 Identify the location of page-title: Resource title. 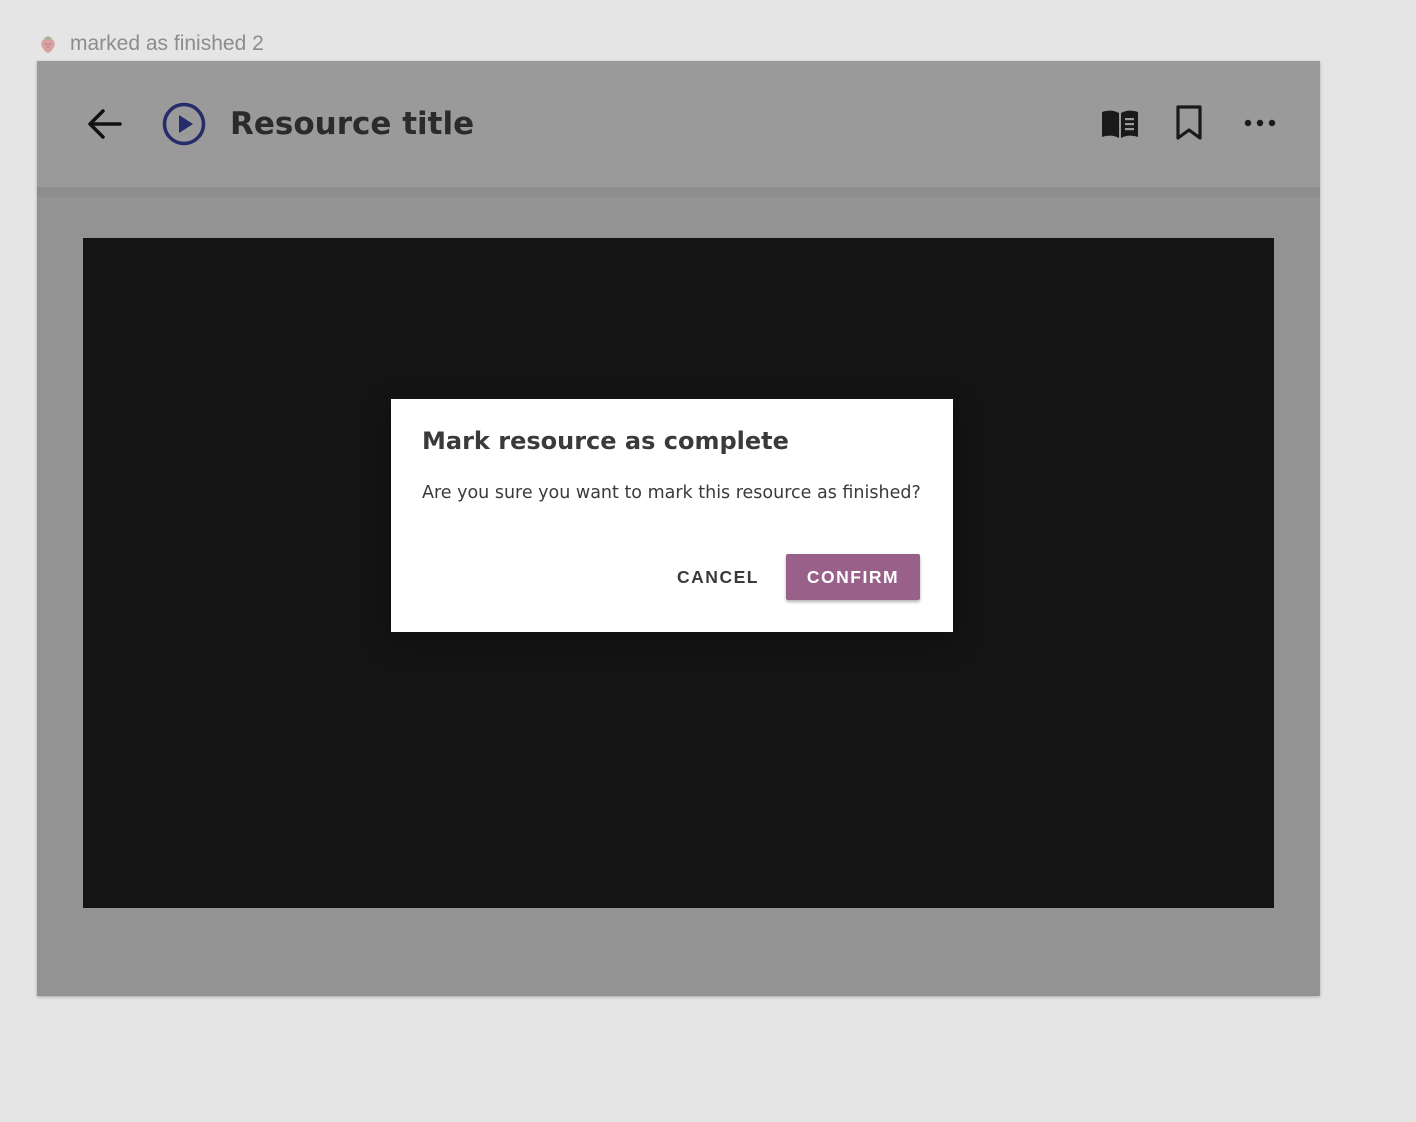
(352, 124).